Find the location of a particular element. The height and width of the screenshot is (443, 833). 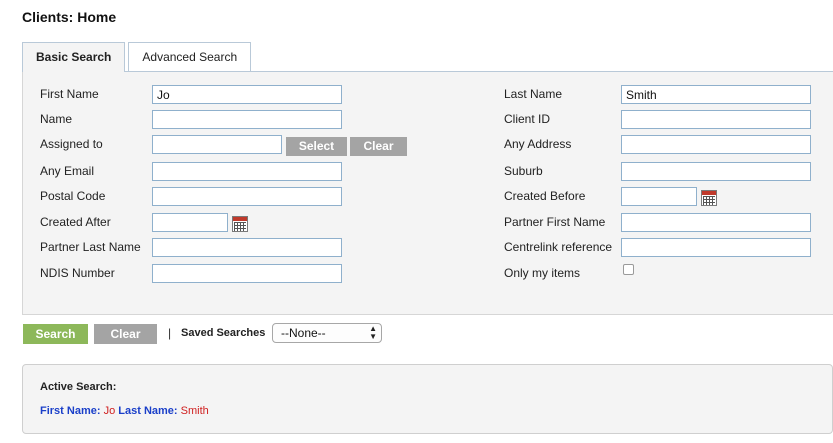

clear-button: Clear is located at coordinates (125, 334).